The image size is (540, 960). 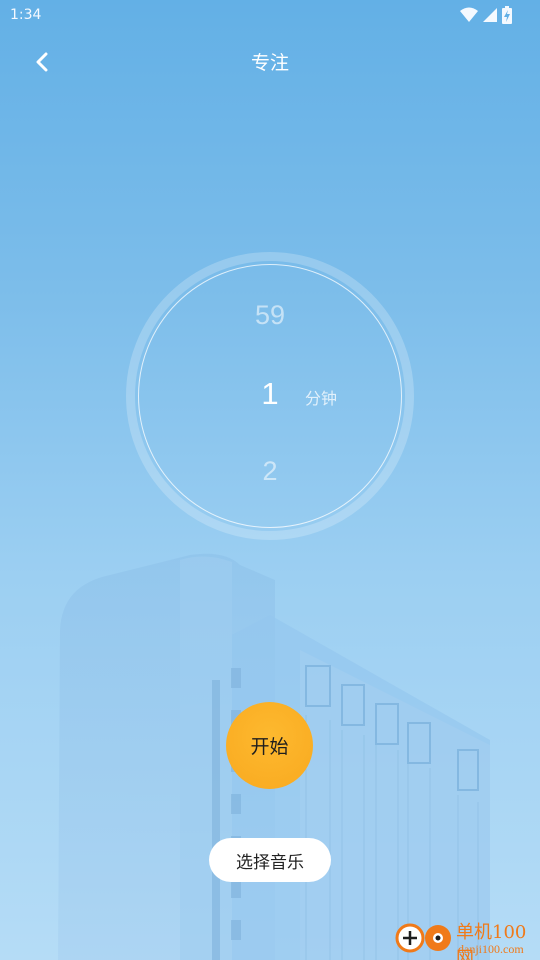 I want to click on page-title: 专注, so click(x=269, y=63).